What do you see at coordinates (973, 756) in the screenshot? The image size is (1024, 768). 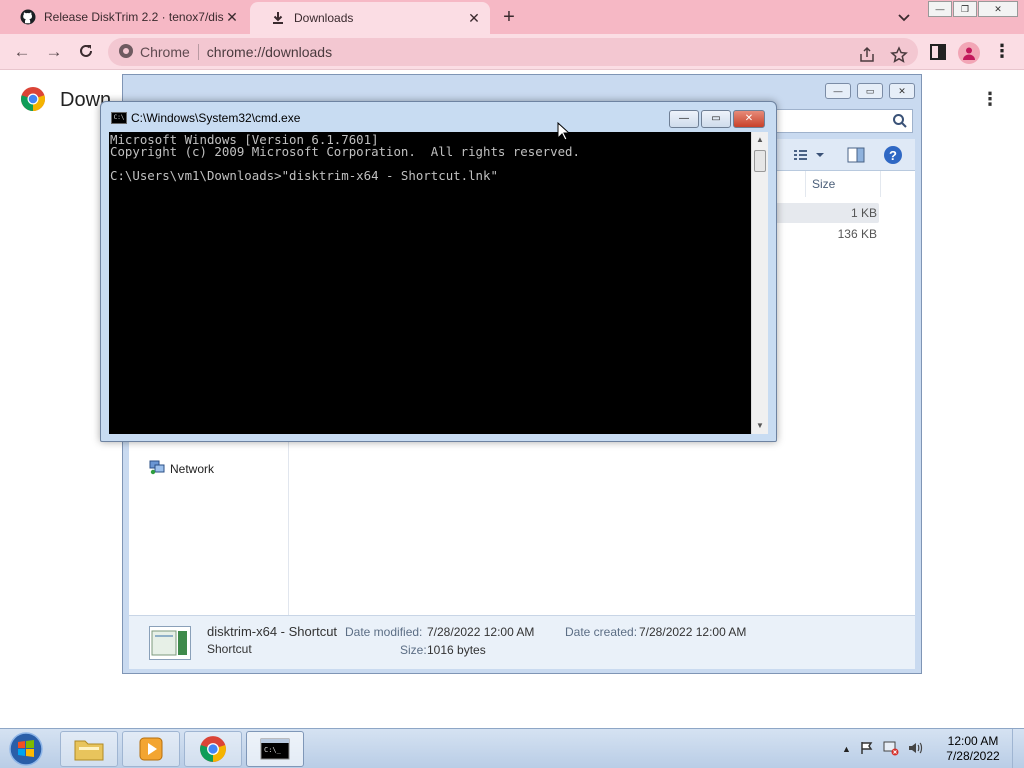 I see `clock-date: 7/28/2022` at bounding box center [973, 756].